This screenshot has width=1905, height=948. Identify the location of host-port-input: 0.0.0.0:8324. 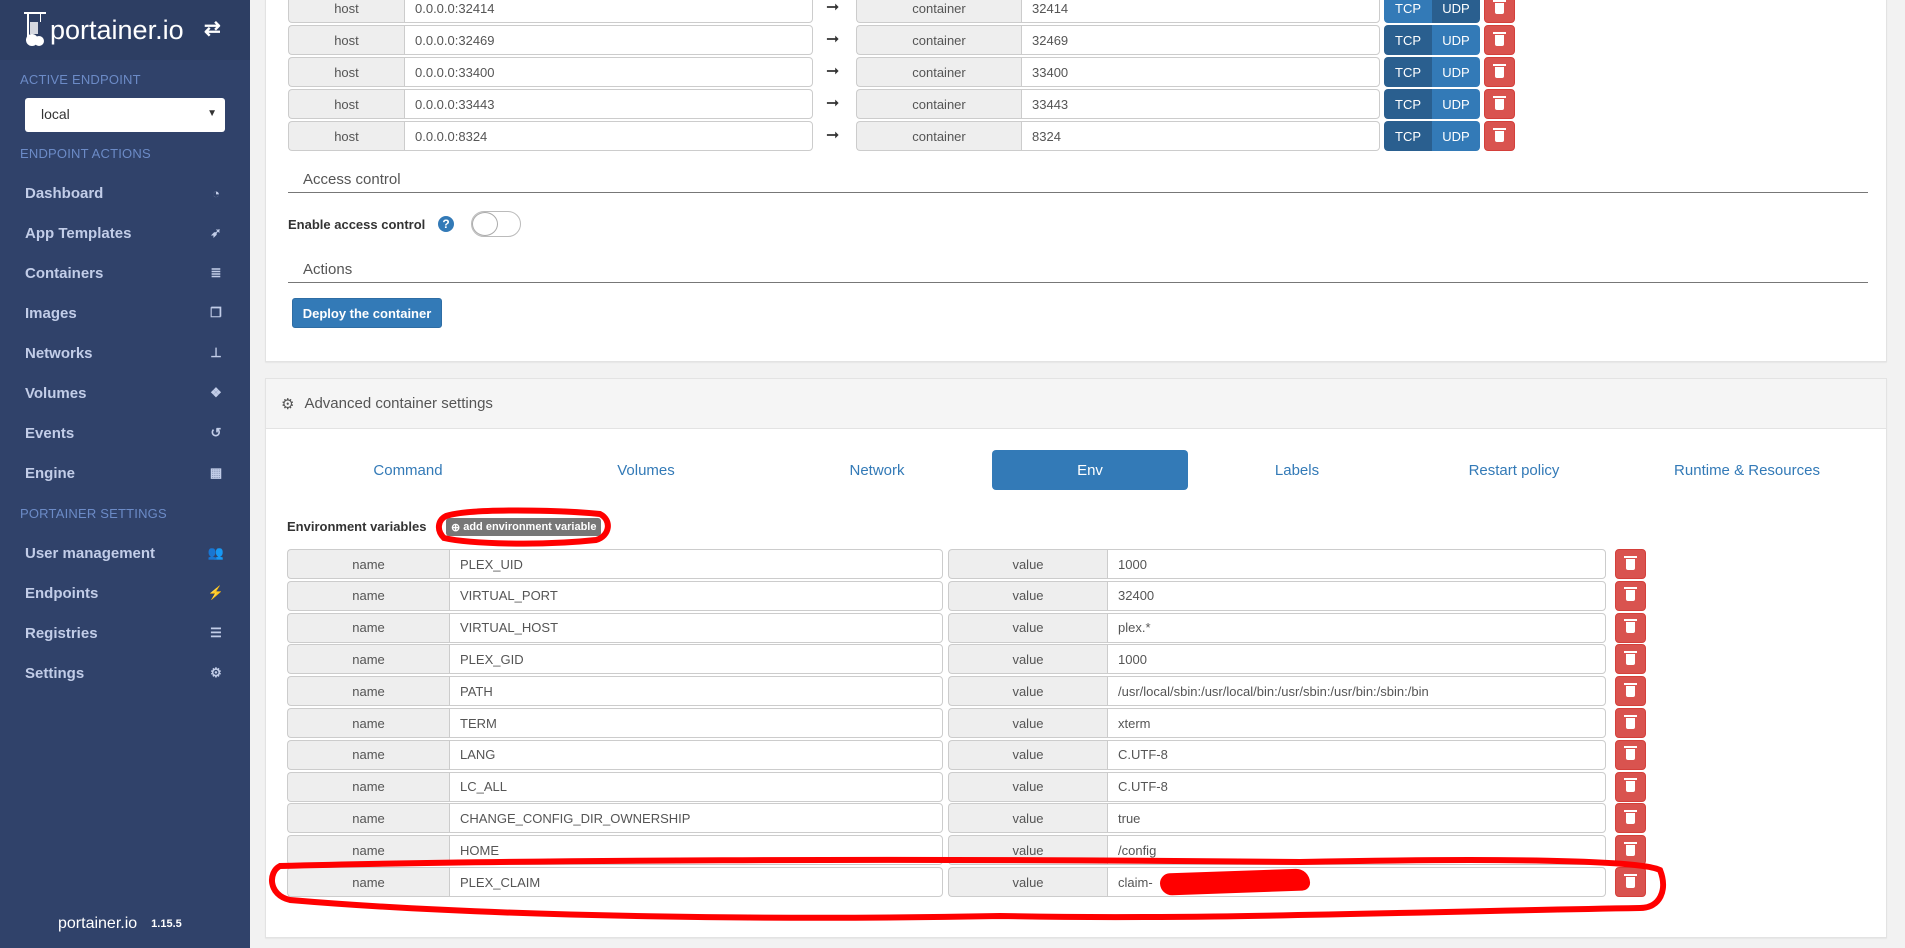
(608, 136).